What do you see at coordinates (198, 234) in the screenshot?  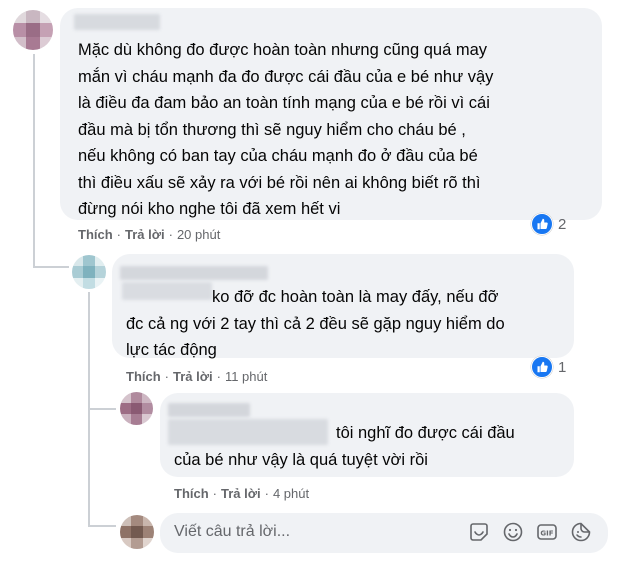 I see `timestamp: 20 phút` at bounding box center [198, 234].